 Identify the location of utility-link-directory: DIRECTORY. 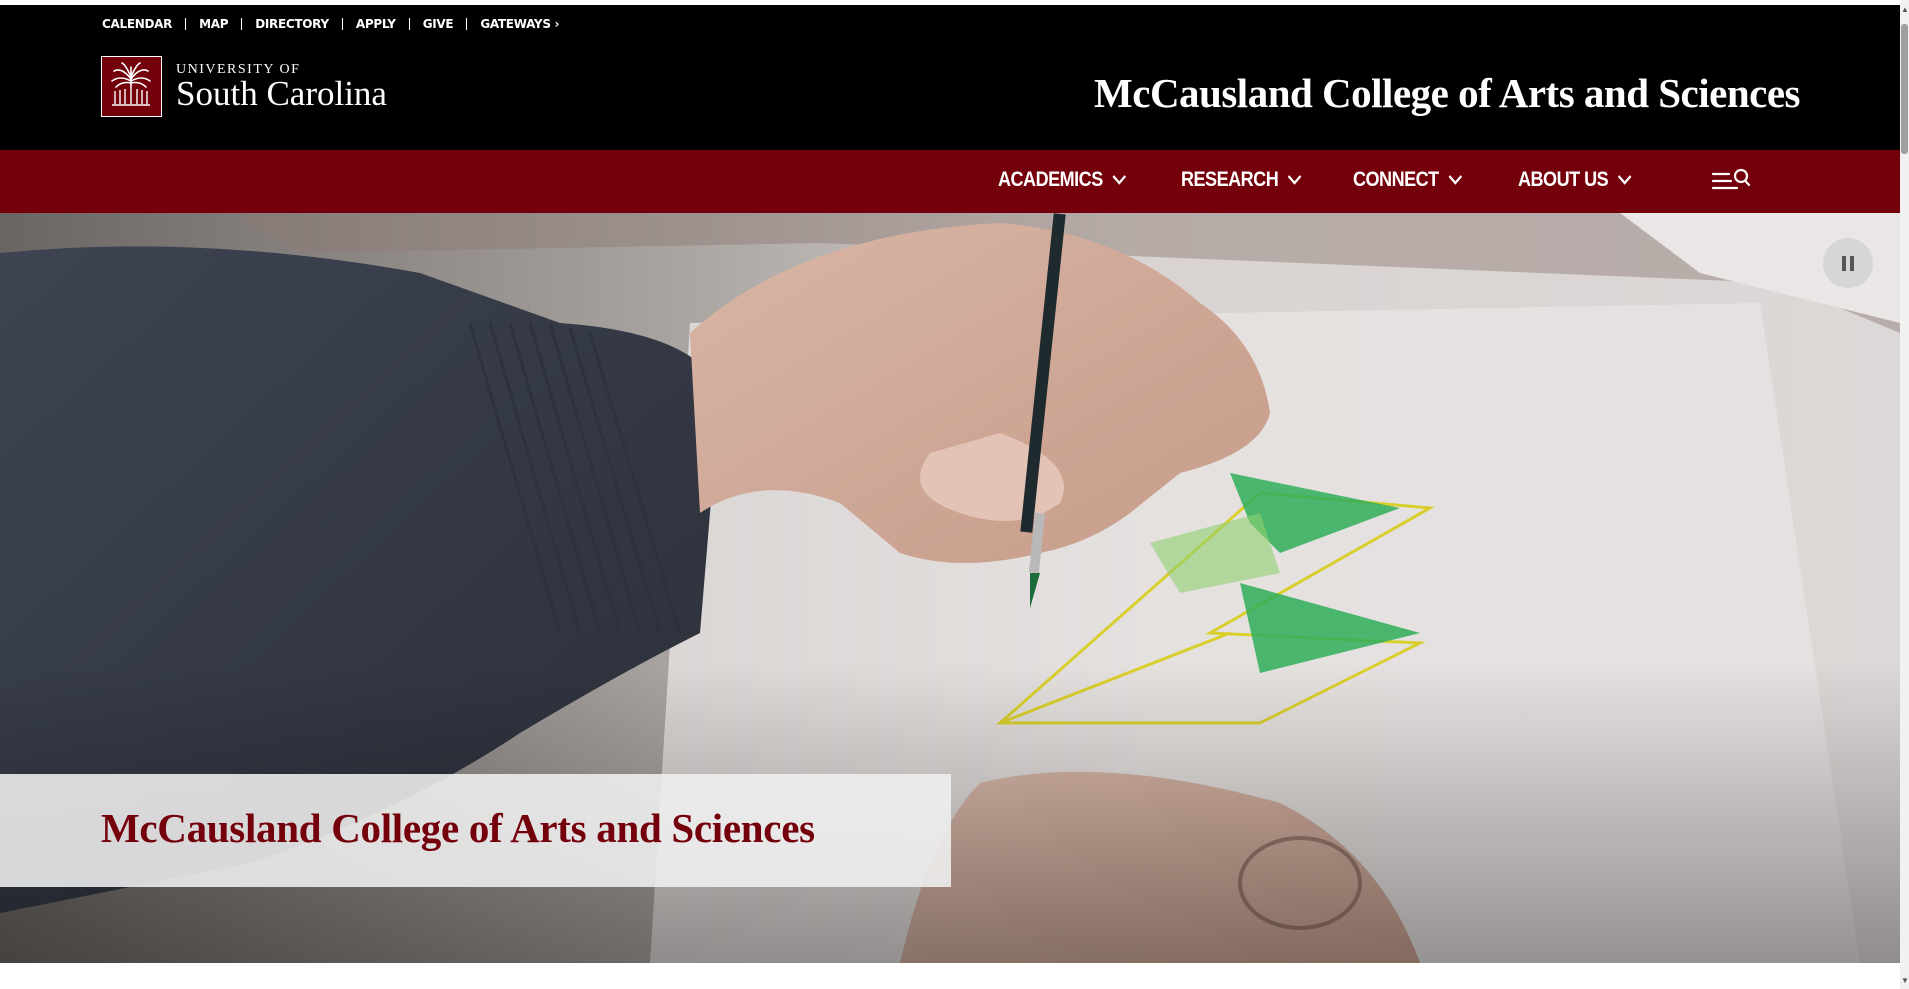
(292, 24).